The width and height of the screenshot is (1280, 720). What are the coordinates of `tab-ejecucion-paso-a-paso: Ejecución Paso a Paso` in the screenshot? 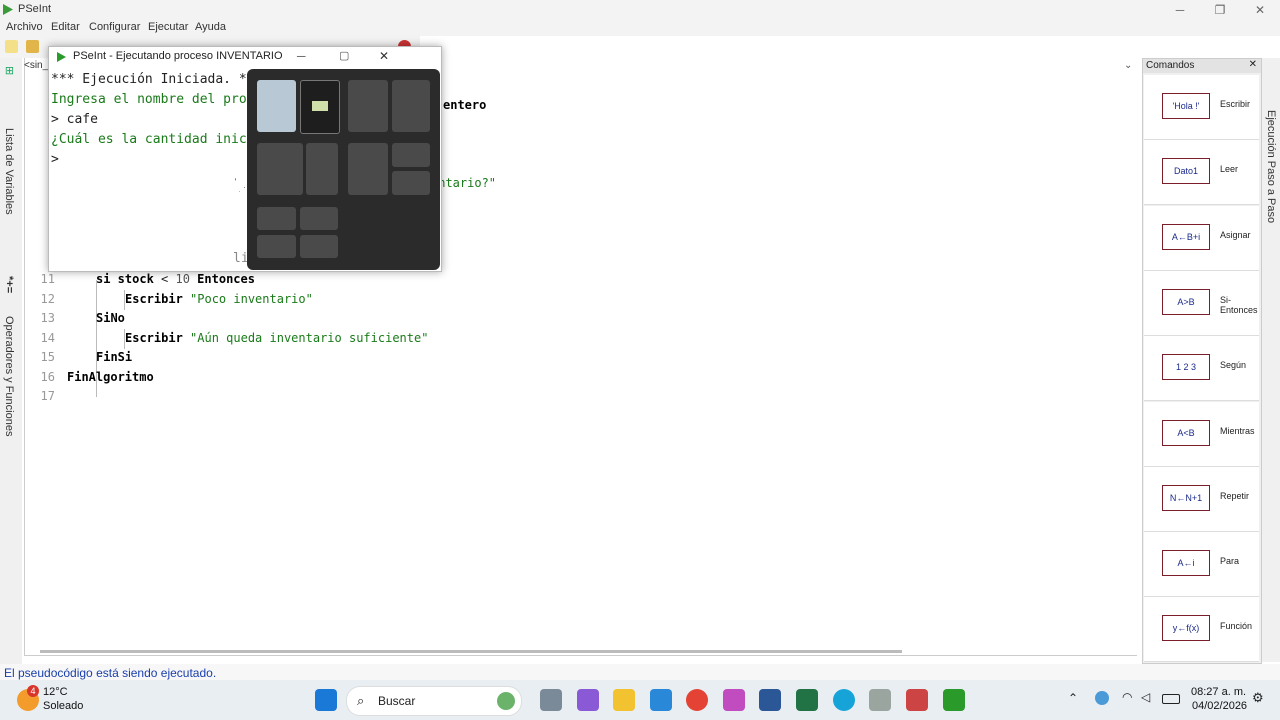 It's located at (1271, 166).